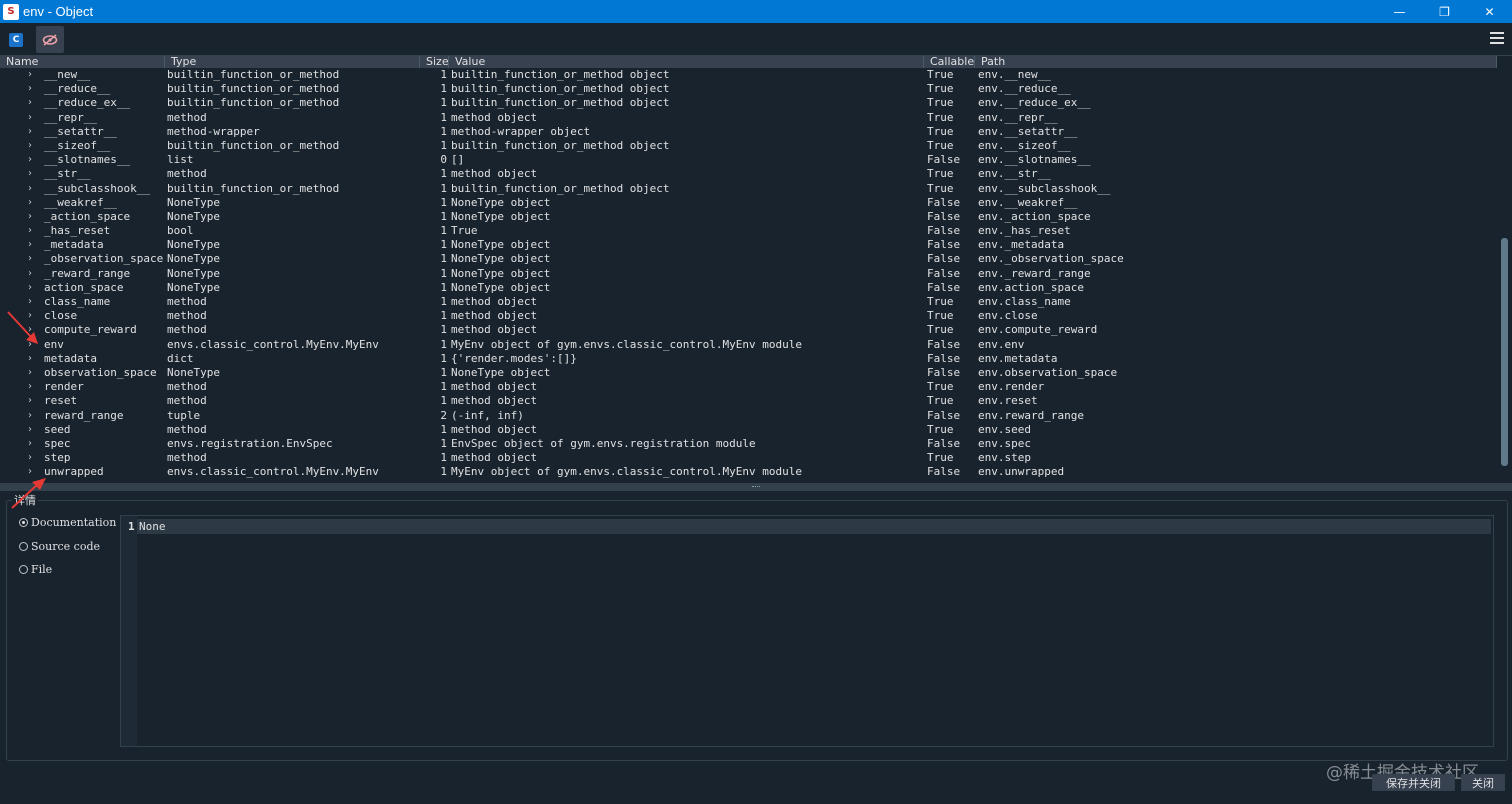 This screenshot has height=804, width=1512. Describe the element at coordinates (1413, 782) in the screenshot. I see `save-and-close-button: 保存并关闭` at that location.